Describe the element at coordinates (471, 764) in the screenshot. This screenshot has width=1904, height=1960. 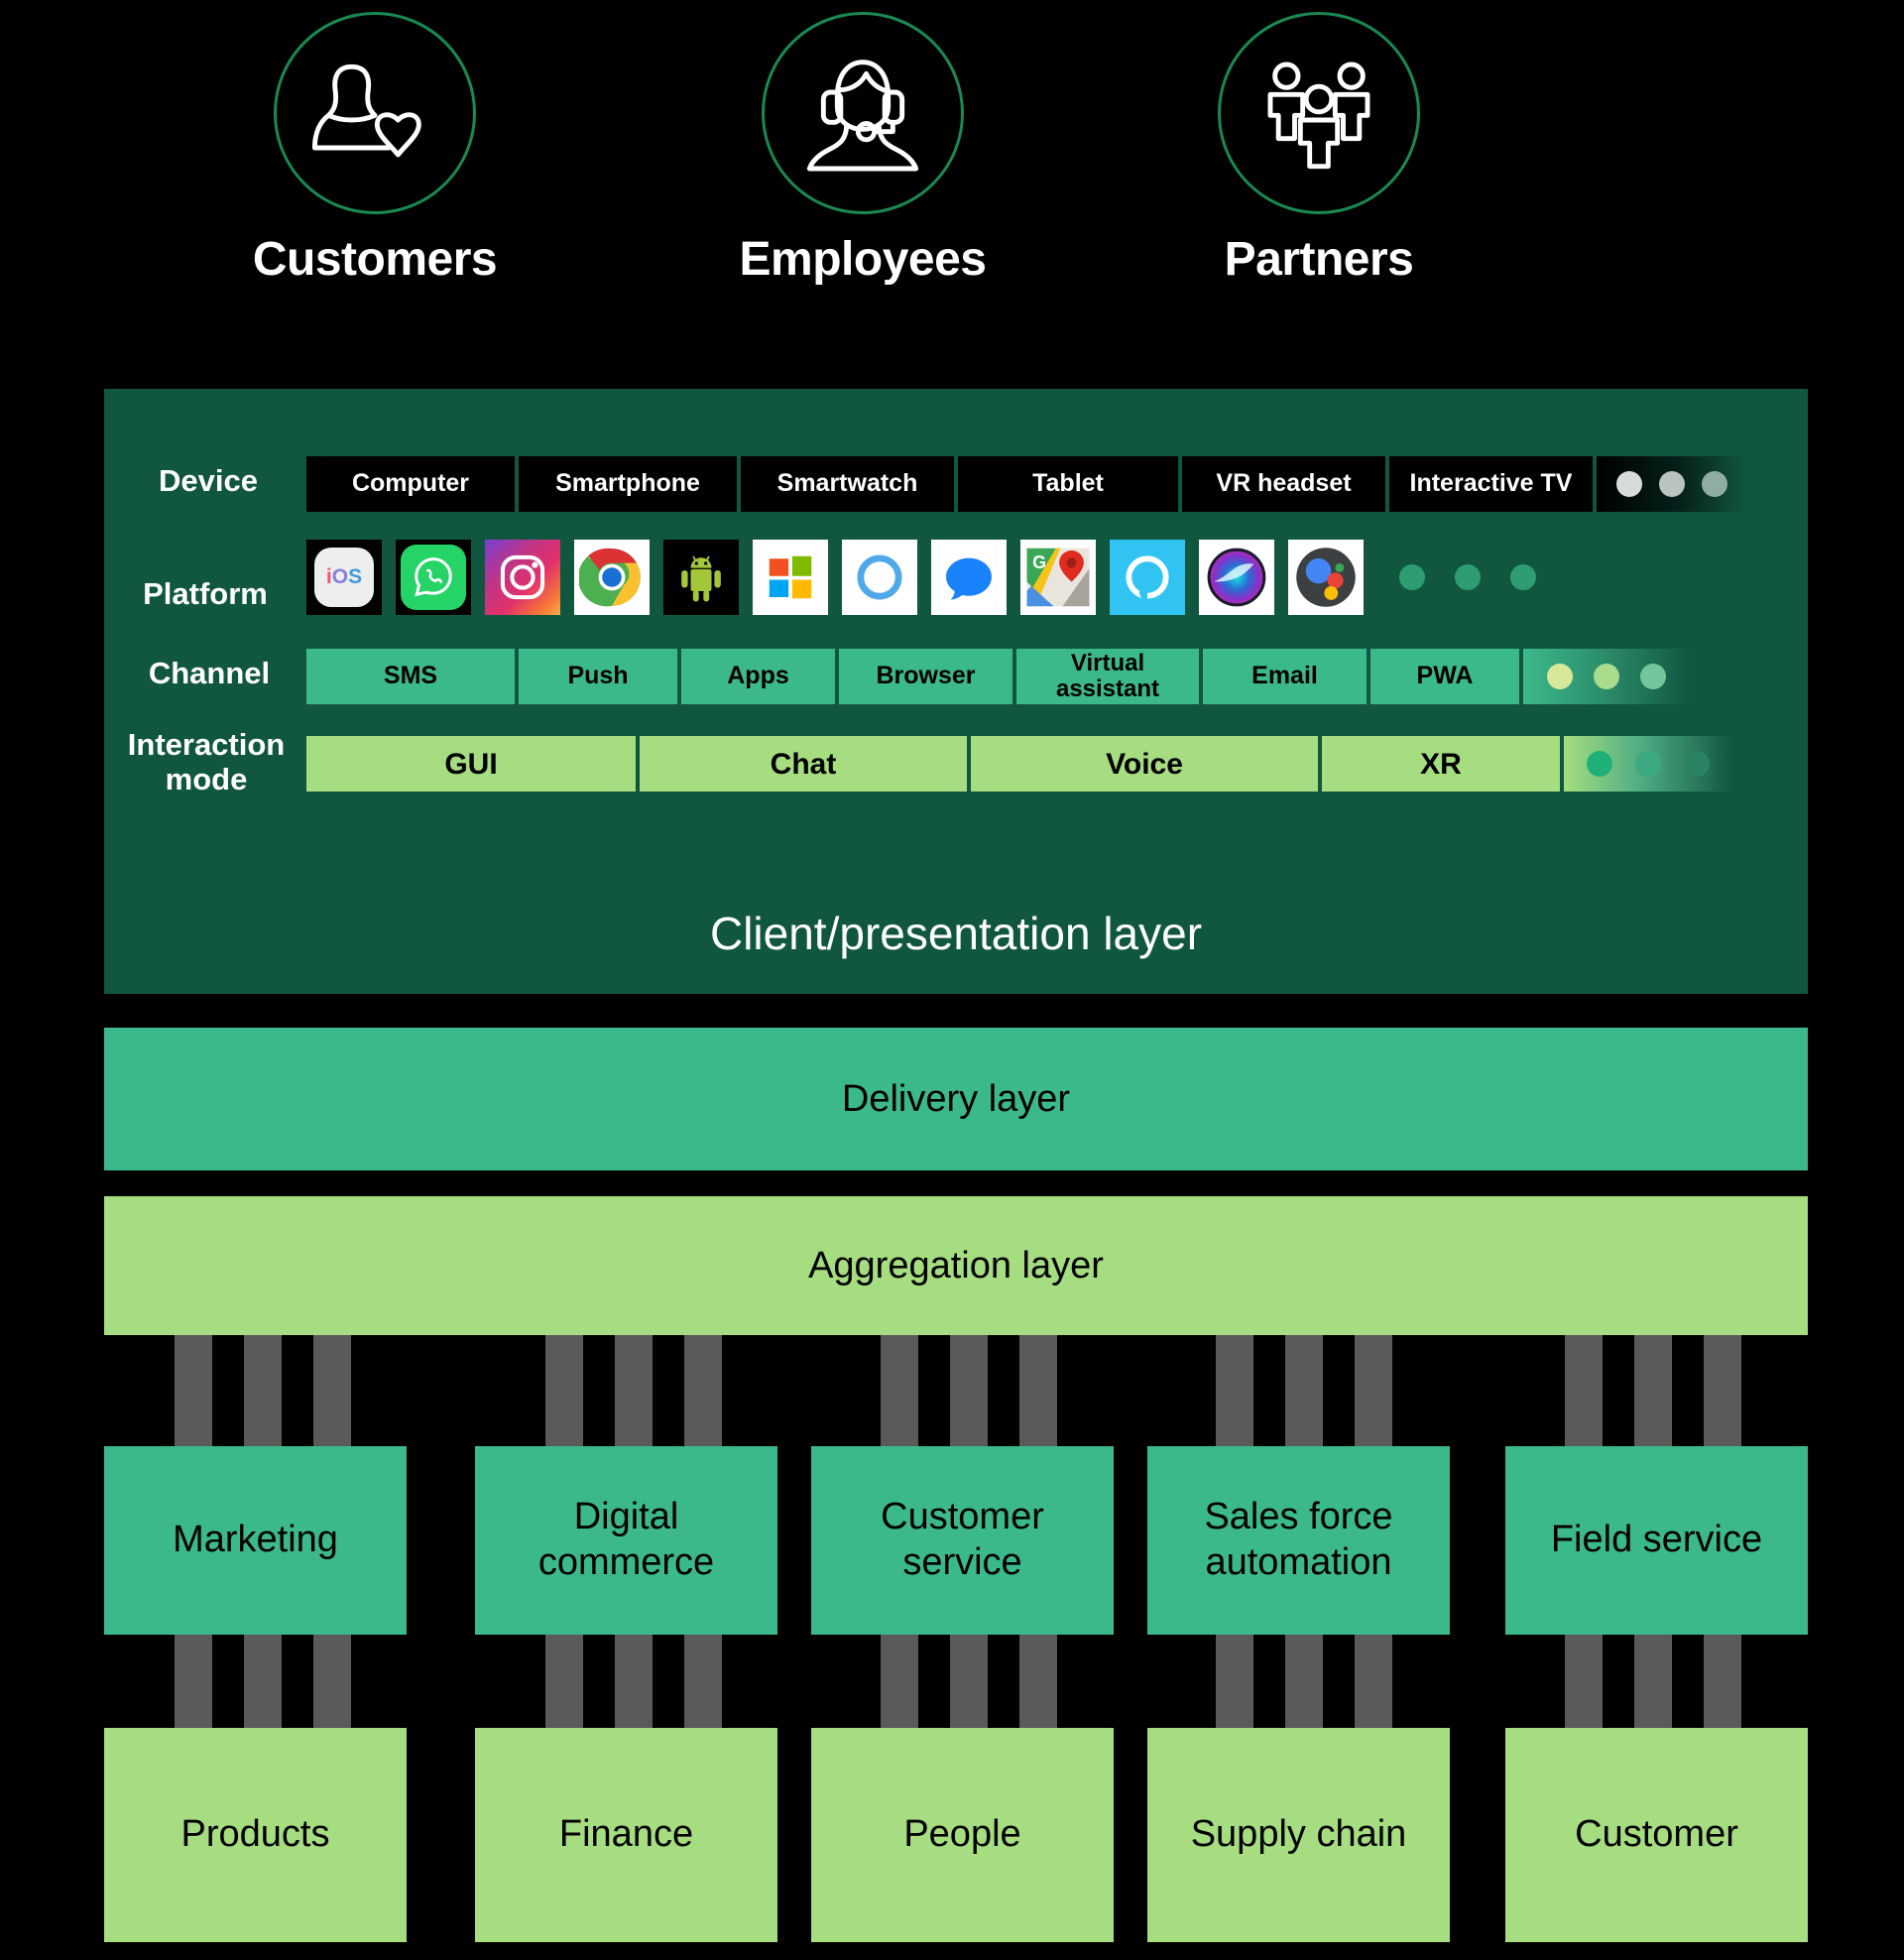
I see `interaction-chip-gui: GUI` at that location.